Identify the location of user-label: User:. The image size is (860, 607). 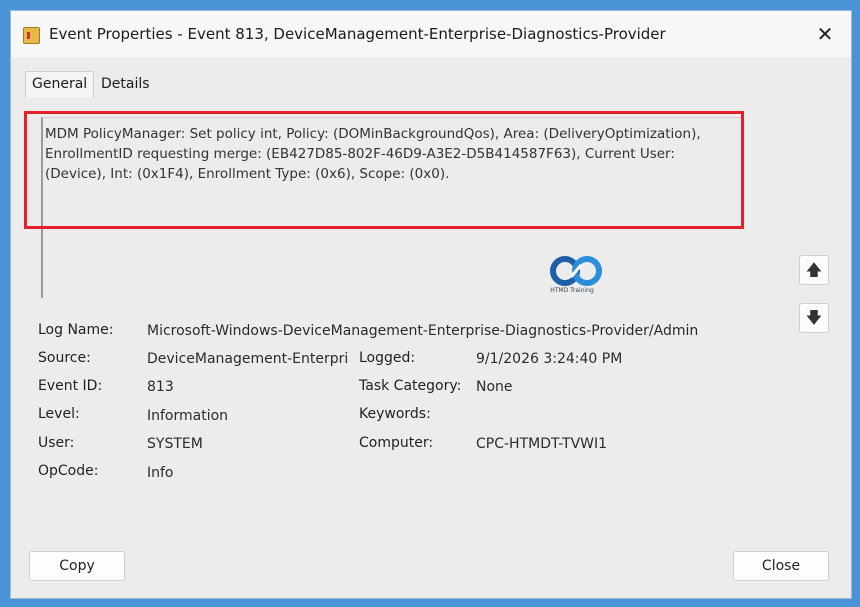
(56, 443).